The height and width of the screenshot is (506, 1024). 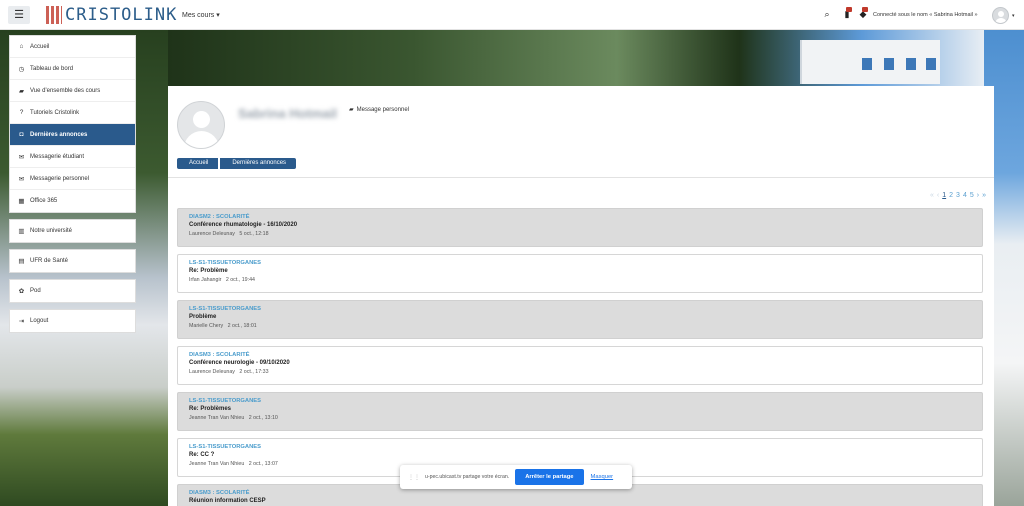 I want to click on sidebar-item-label: Accueil, so click(x=40, y=46).